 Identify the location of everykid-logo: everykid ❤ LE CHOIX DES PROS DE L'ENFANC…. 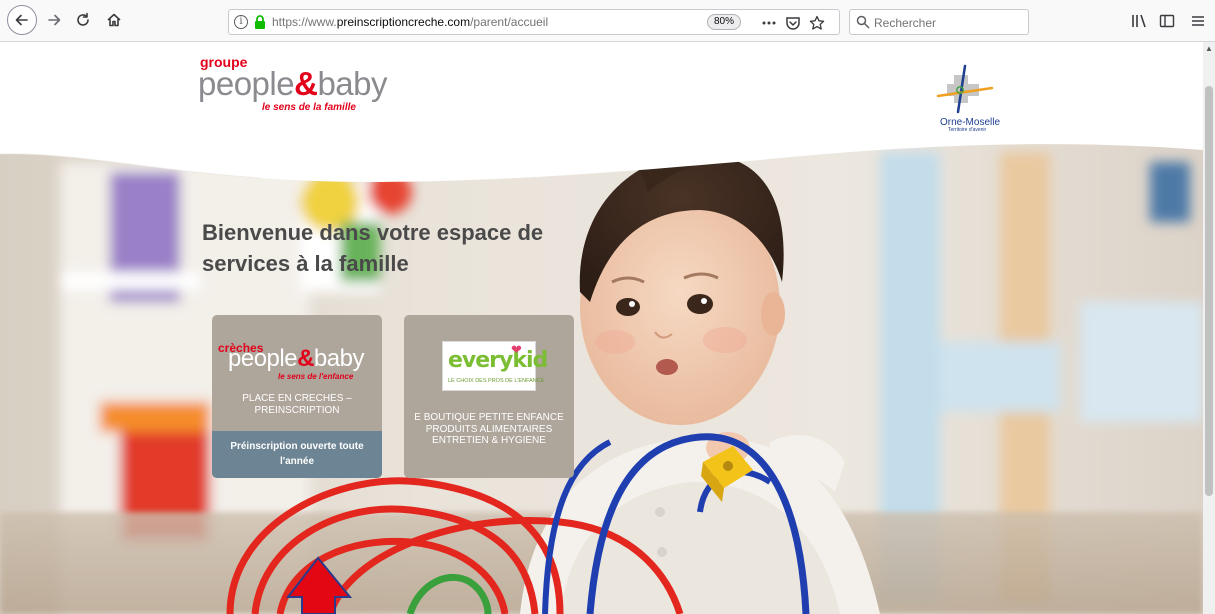
(495, 366).